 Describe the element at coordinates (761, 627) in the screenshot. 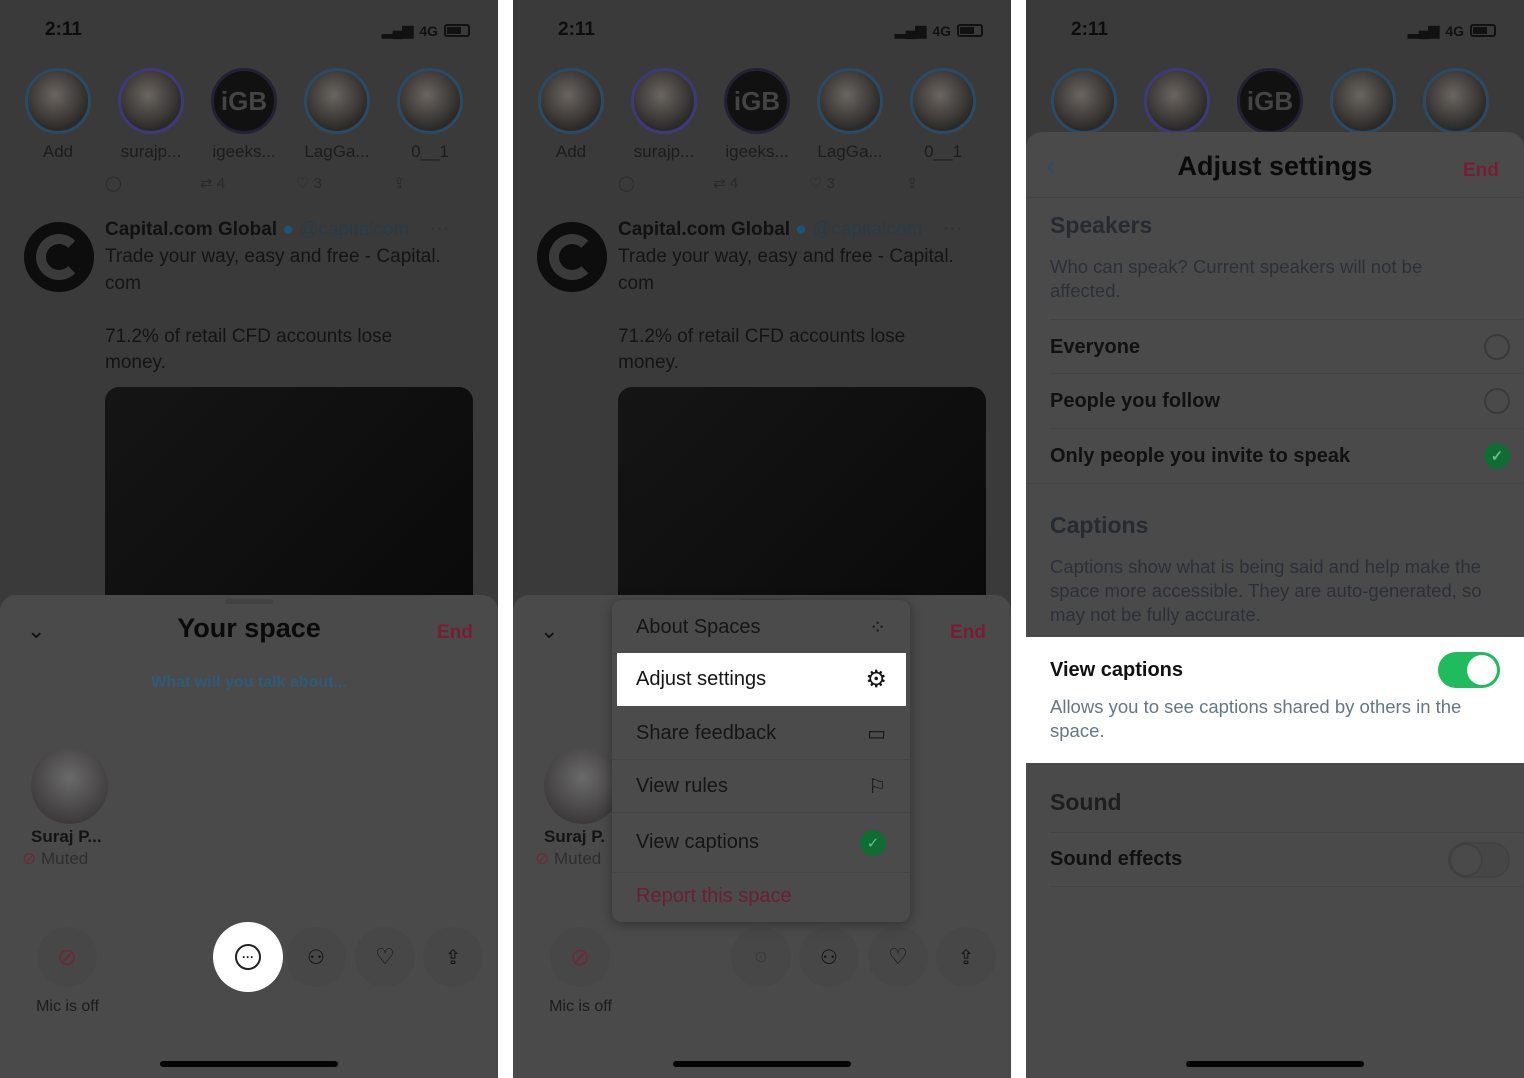

I see `menu-item-about-spaces: About Spaces ⁘` at that location.